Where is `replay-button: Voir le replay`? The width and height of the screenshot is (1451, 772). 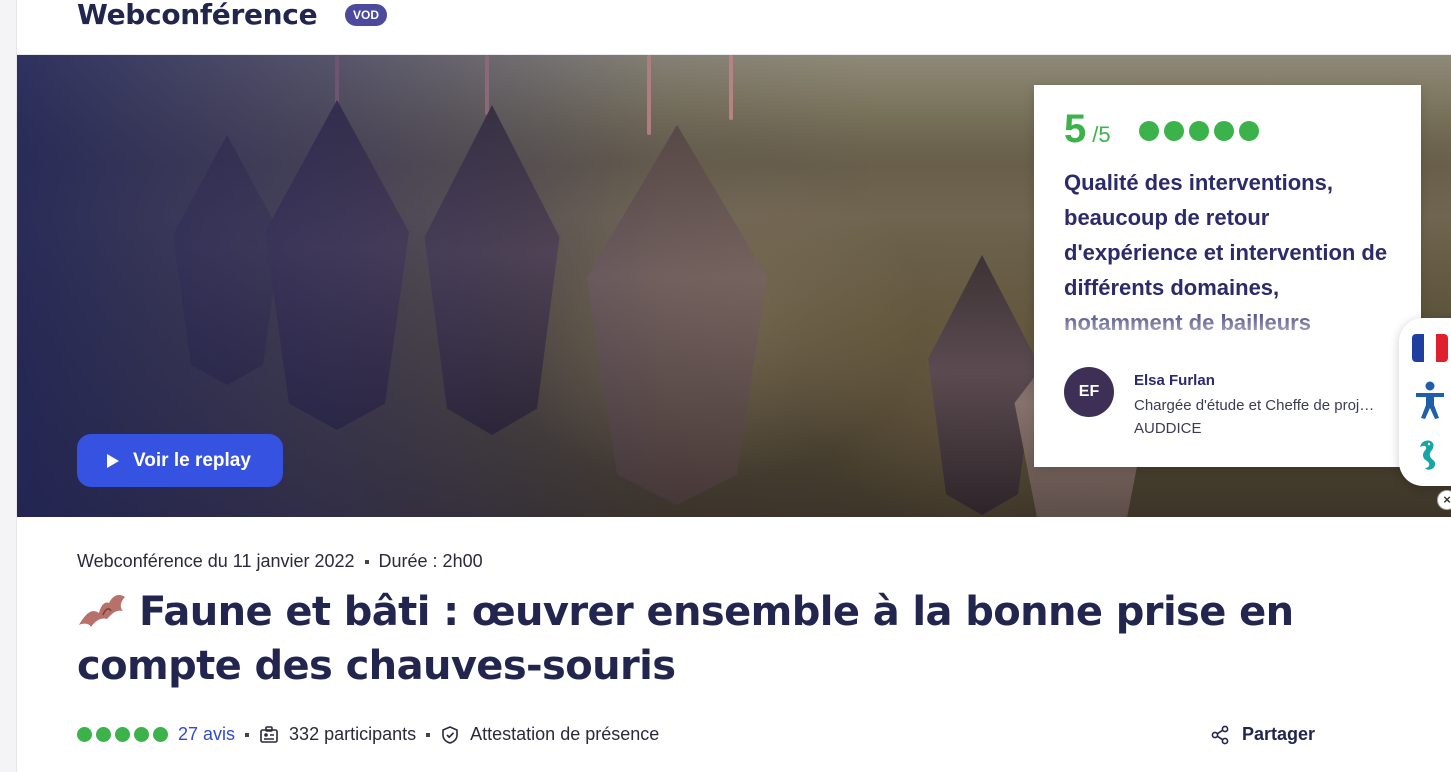 replay-button: Voir le replay is located at coordinates (180, 460).